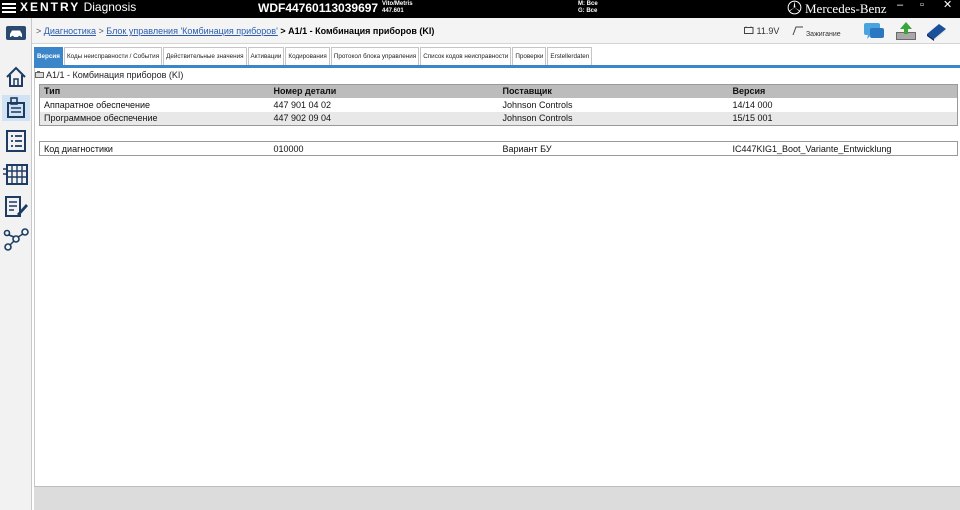  Describe the element at coordinates (192, 31) in the screenshot. I see `breadcrumb-control-unit: Блок управления 'Комбинация приборов'` at that location.